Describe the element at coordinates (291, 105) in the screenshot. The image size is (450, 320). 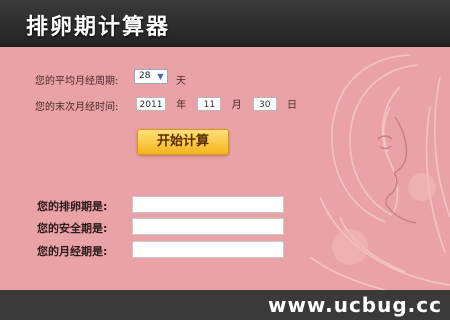
I see `day-unit: 日` at that location.